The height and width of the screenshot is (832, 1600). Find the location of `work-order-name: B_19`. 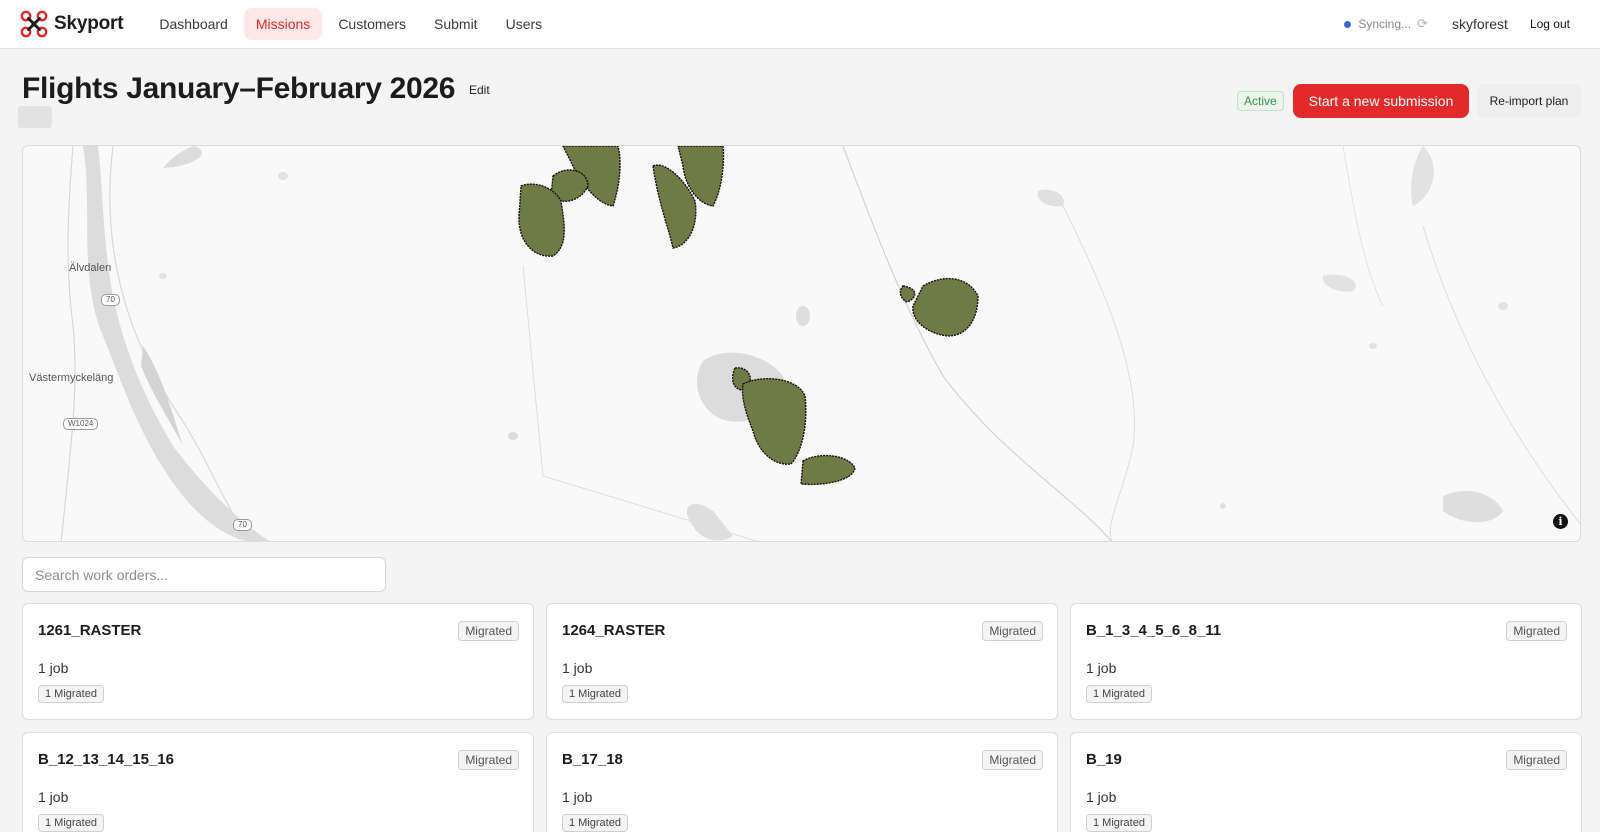

work-order-name: B_19 is located at coordinates (1104, 759).